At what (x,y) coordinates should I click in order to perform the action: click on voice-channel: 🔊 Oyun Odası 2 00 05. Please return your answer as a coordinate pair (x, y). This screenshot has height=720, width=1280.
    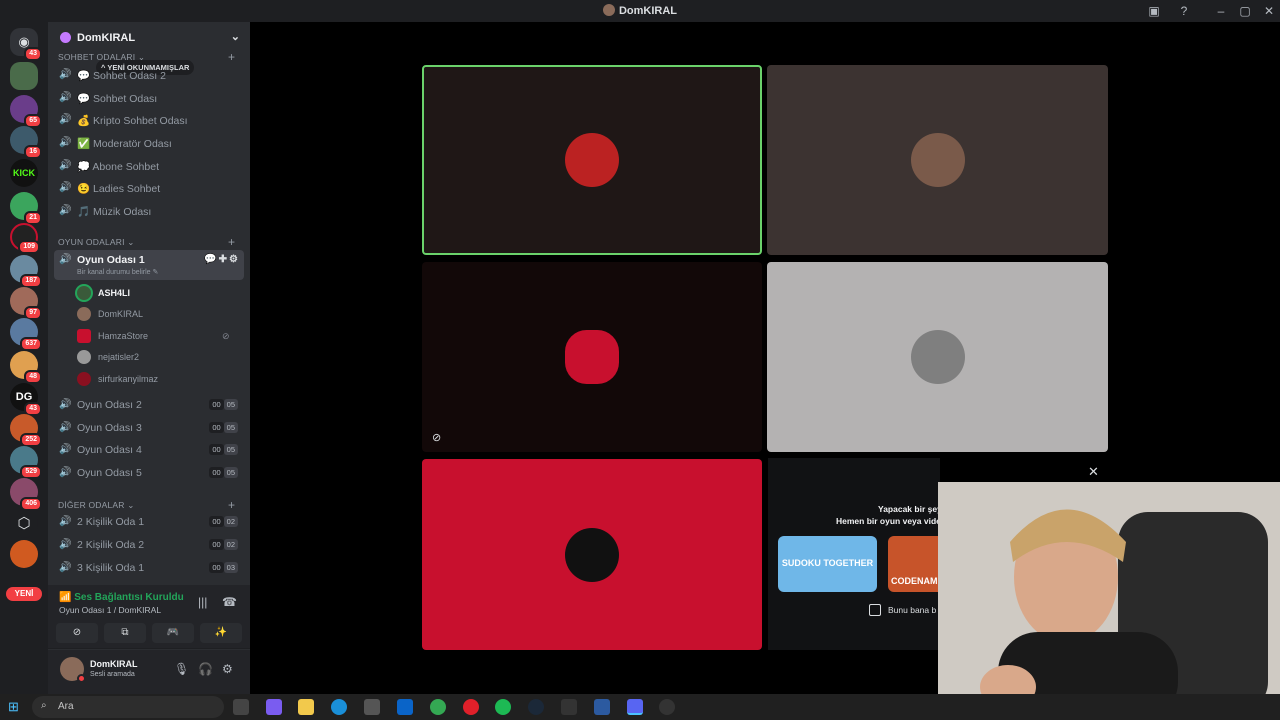
    Looking at the image, I should click on (149, 405).